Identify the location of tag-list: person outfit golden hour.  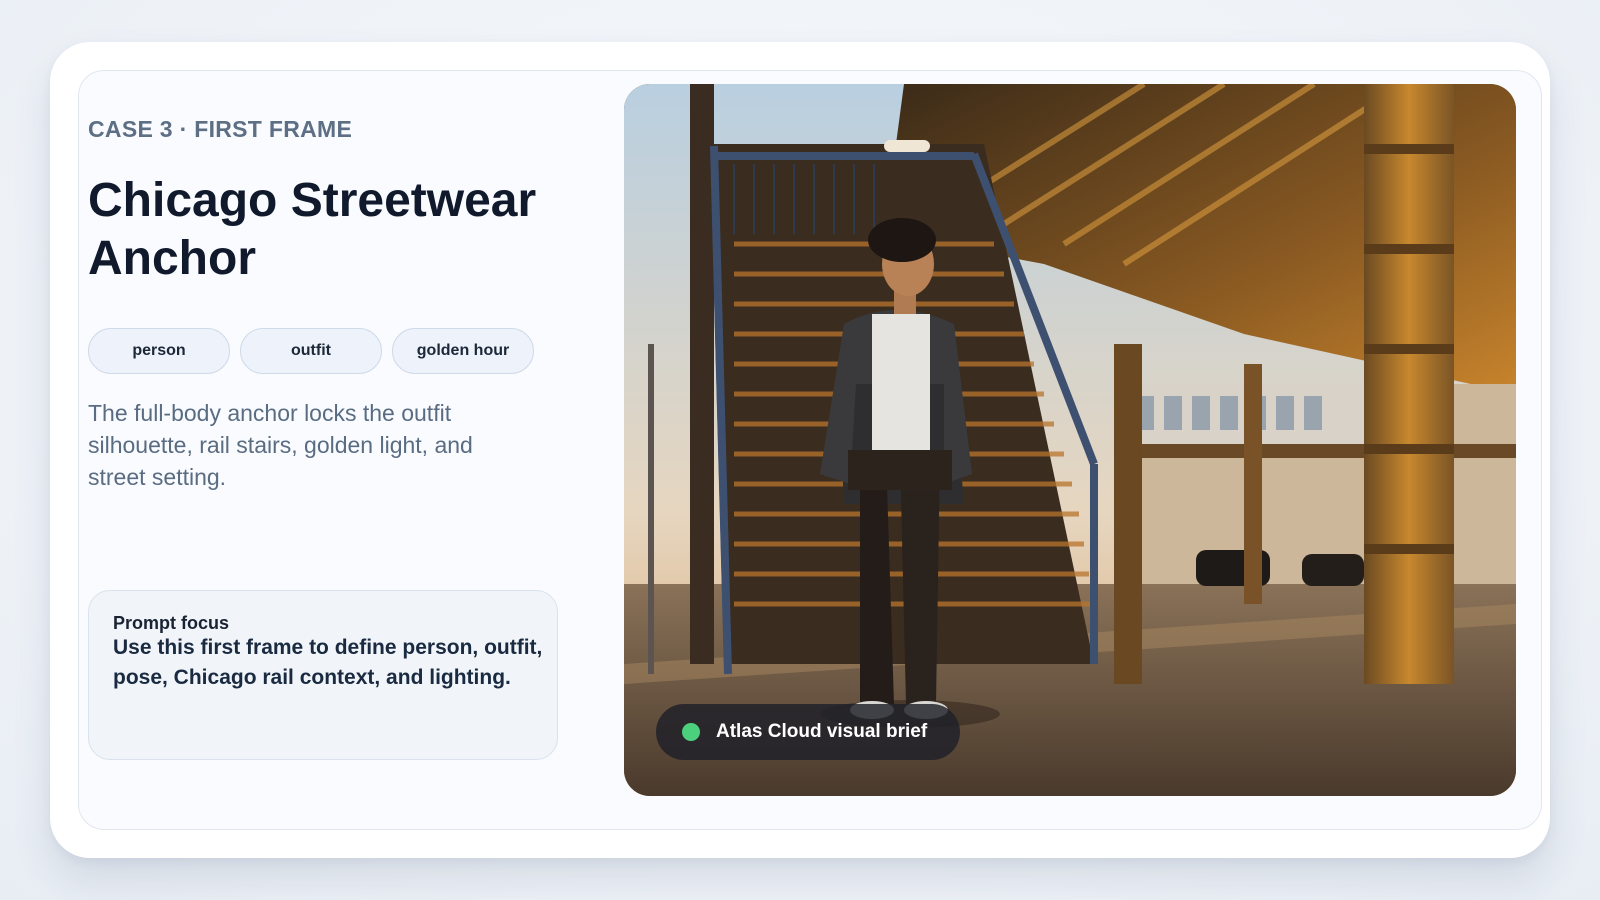
(311, 351).